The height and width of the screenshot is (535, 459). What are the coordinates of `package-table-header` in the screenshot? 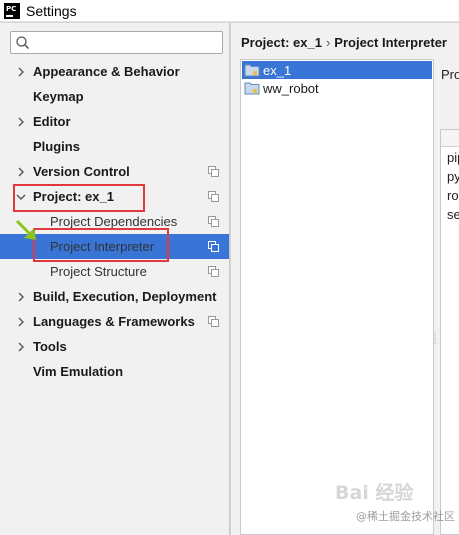 It's located at (450, 138).